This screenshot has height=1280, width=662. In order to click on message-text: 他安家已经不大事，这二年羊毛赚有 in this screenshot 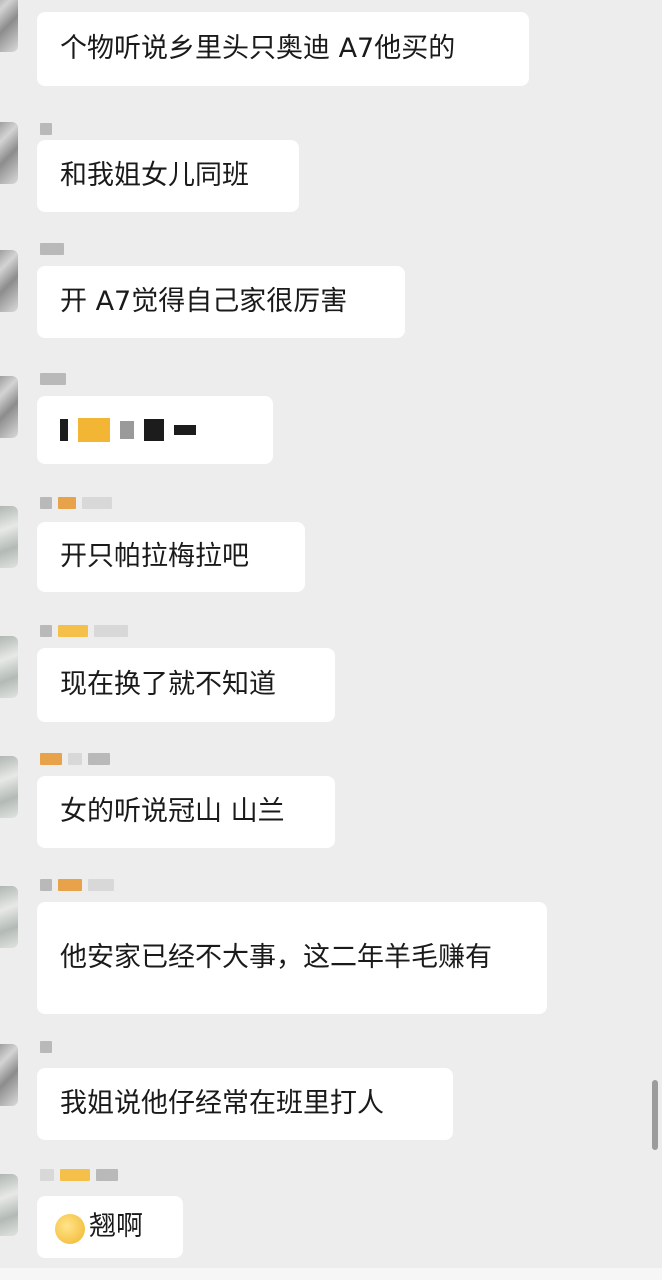, I will do `click(276, 957)`.